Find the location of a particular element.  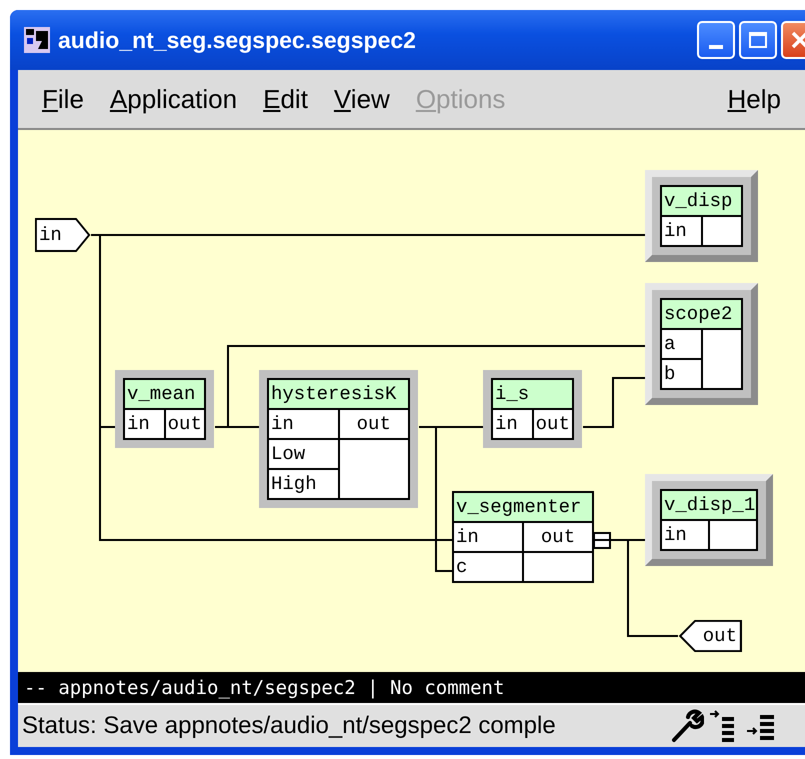

node-frame: hysteresisK in out Low High is located at coordinates (338, 439).